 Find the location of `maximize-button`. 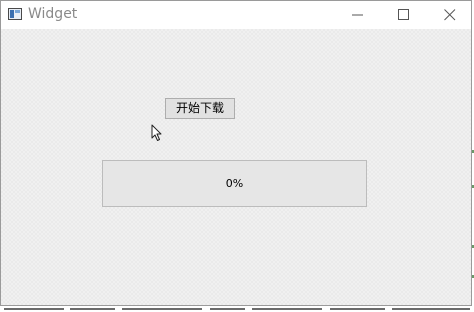

maximize-button is located at coordinates (404, 15).